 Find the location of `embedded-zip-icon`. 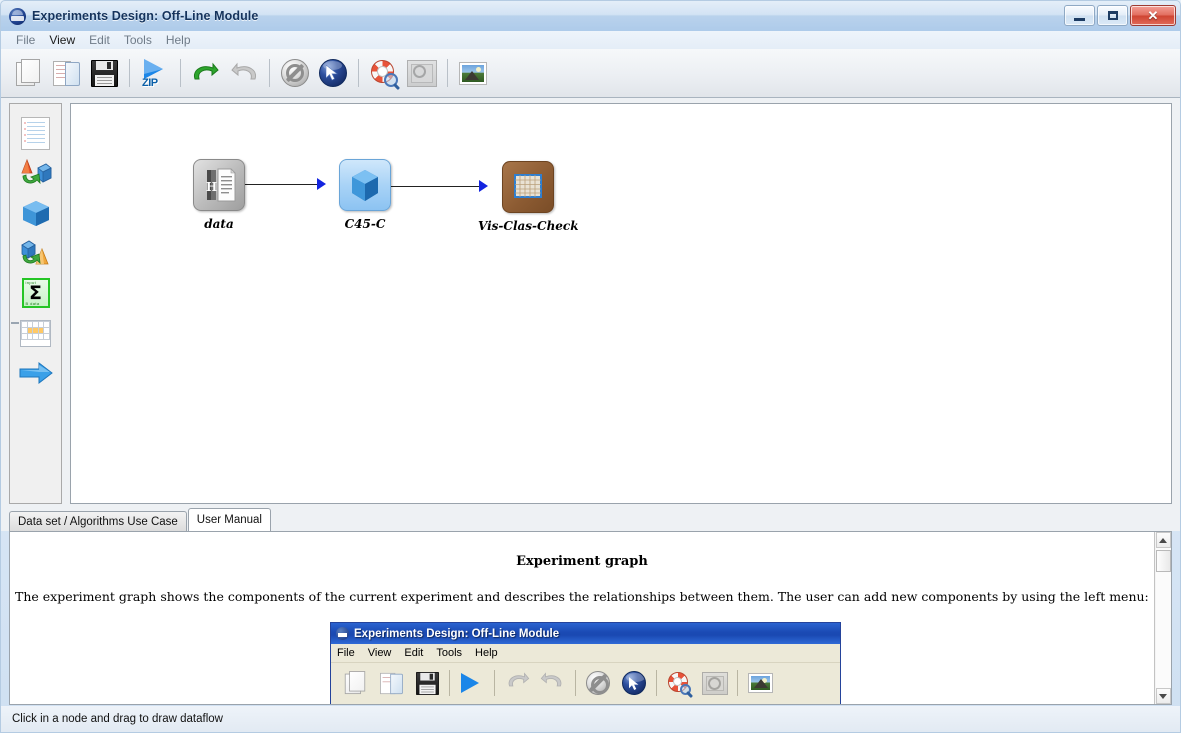

embedded-zip-icon is located at coordinates (472, 683).